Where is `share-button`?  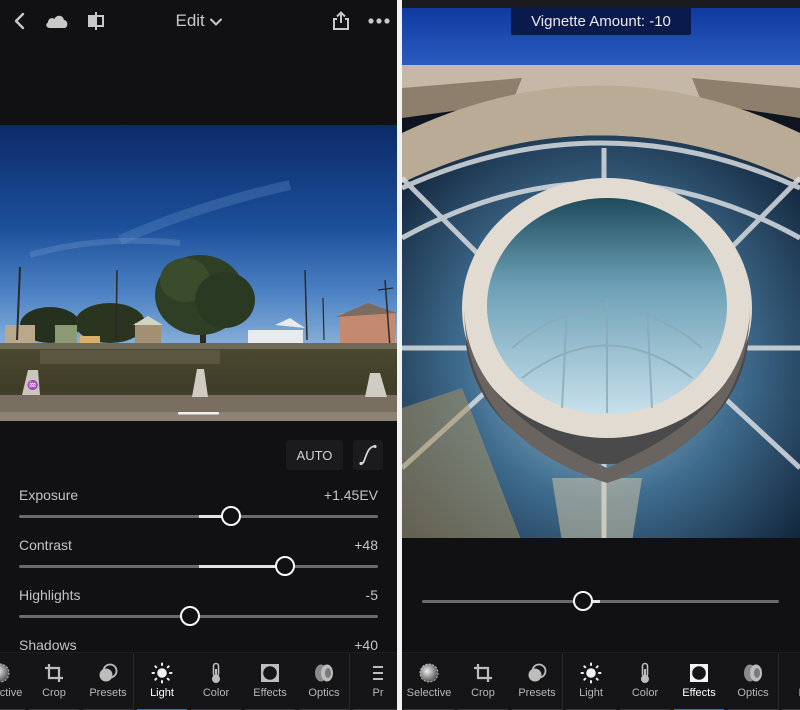 share-button is located at coordinates (341, 21).